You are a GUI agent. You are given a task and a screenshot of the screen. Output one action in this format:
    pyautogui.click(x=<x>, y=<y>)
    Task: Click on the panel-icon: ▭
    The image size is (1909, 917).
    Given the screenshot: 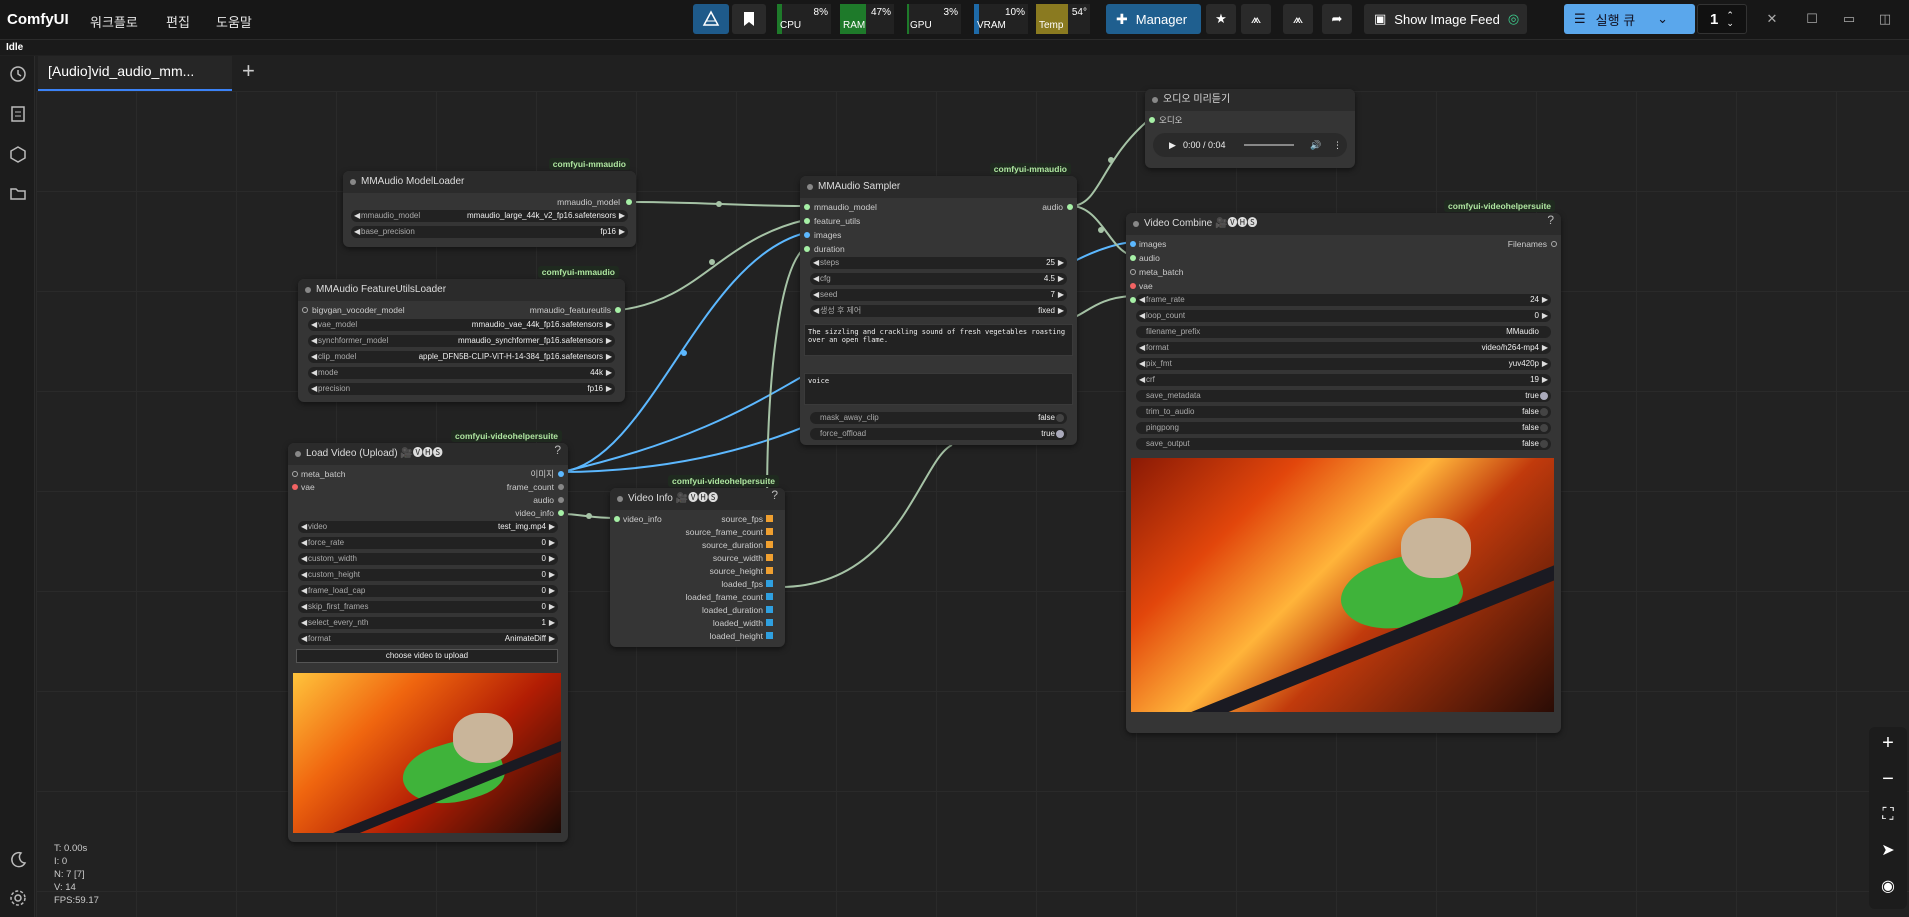 What is the action you would take?
    pyautogui.click(x=1849, y=19)
    